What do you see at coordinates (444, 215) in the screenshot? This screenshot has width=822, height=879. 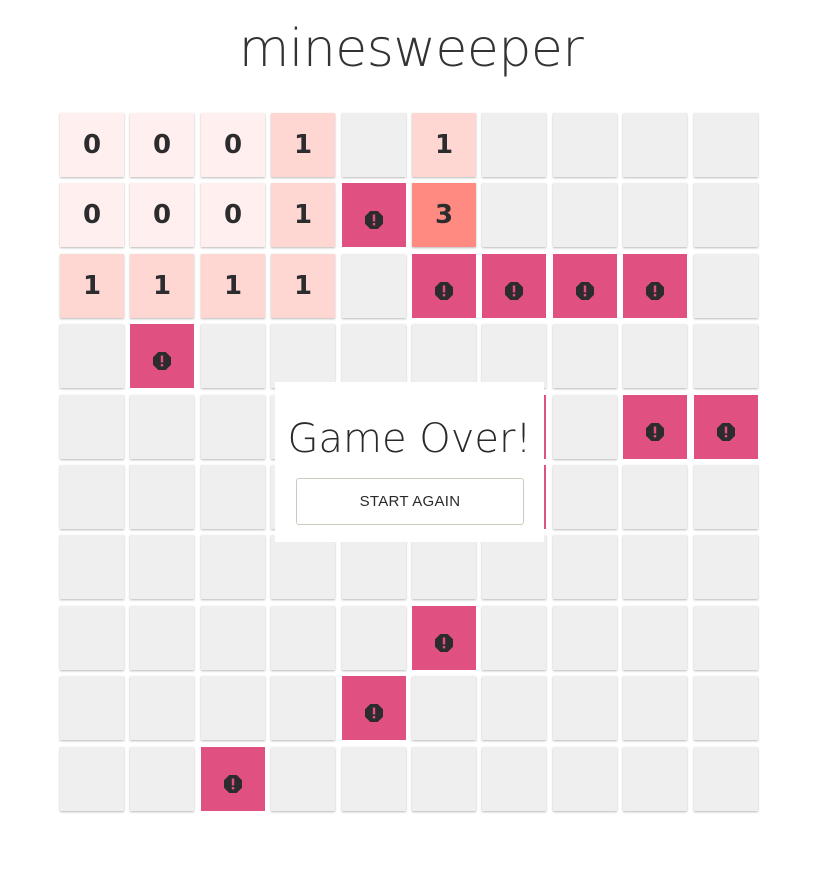 I see `revealed-cell: 3` at bounding box center [444, 215].